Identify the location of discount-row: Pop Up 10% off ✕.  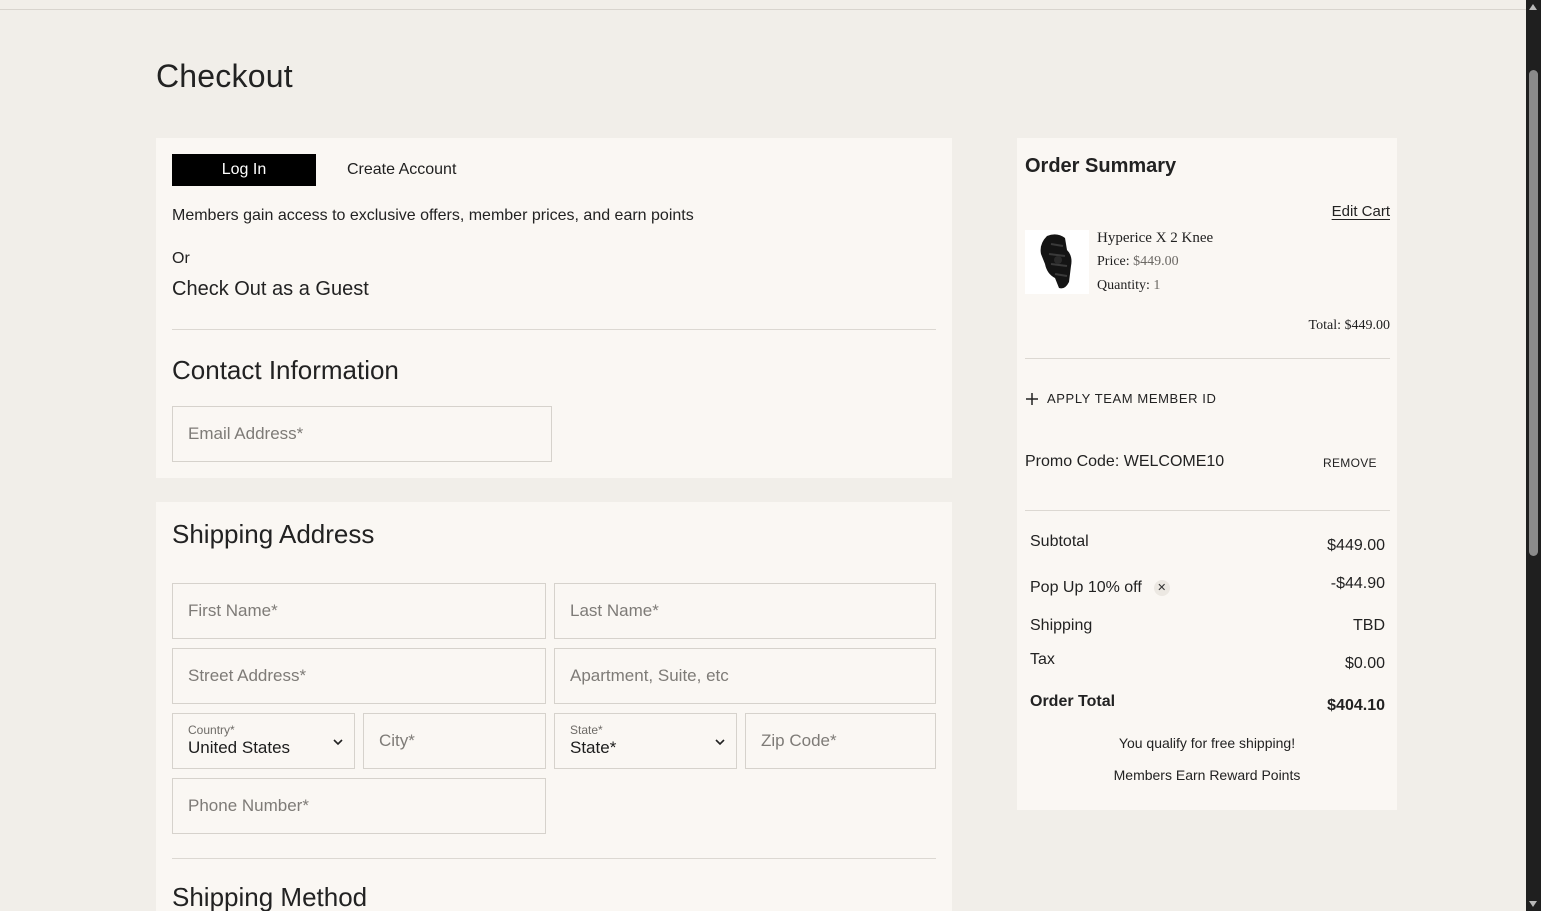
(1100, 588).